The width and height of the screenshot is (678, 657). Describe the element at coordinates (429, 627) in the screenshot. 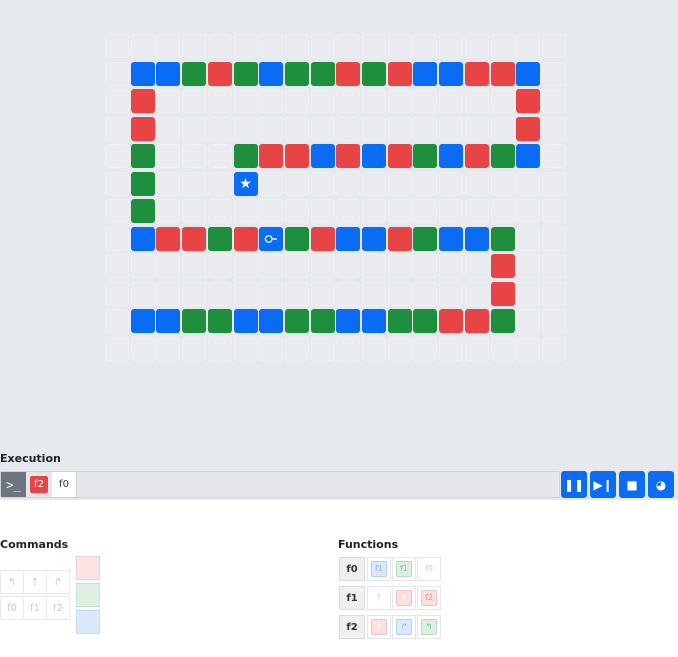

I see `function-f2-slot-3: ↰` at that location.